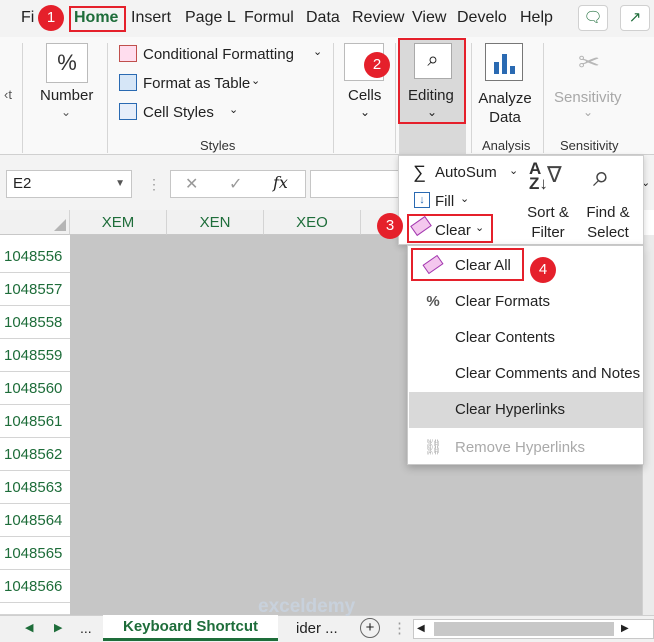 This screenshot has height=642, width=654. What do you see at coordinates (323, 18) in the screenshot?
I see `tab-data: Data` at bounding box center [323, 18].